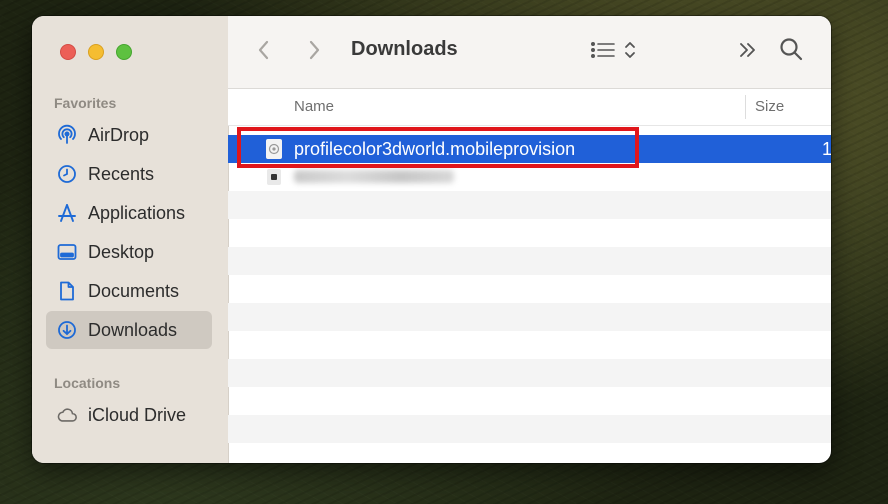 The width and height of the screenshot is (888, 504). I want to click on back-button, so click(264, 52).